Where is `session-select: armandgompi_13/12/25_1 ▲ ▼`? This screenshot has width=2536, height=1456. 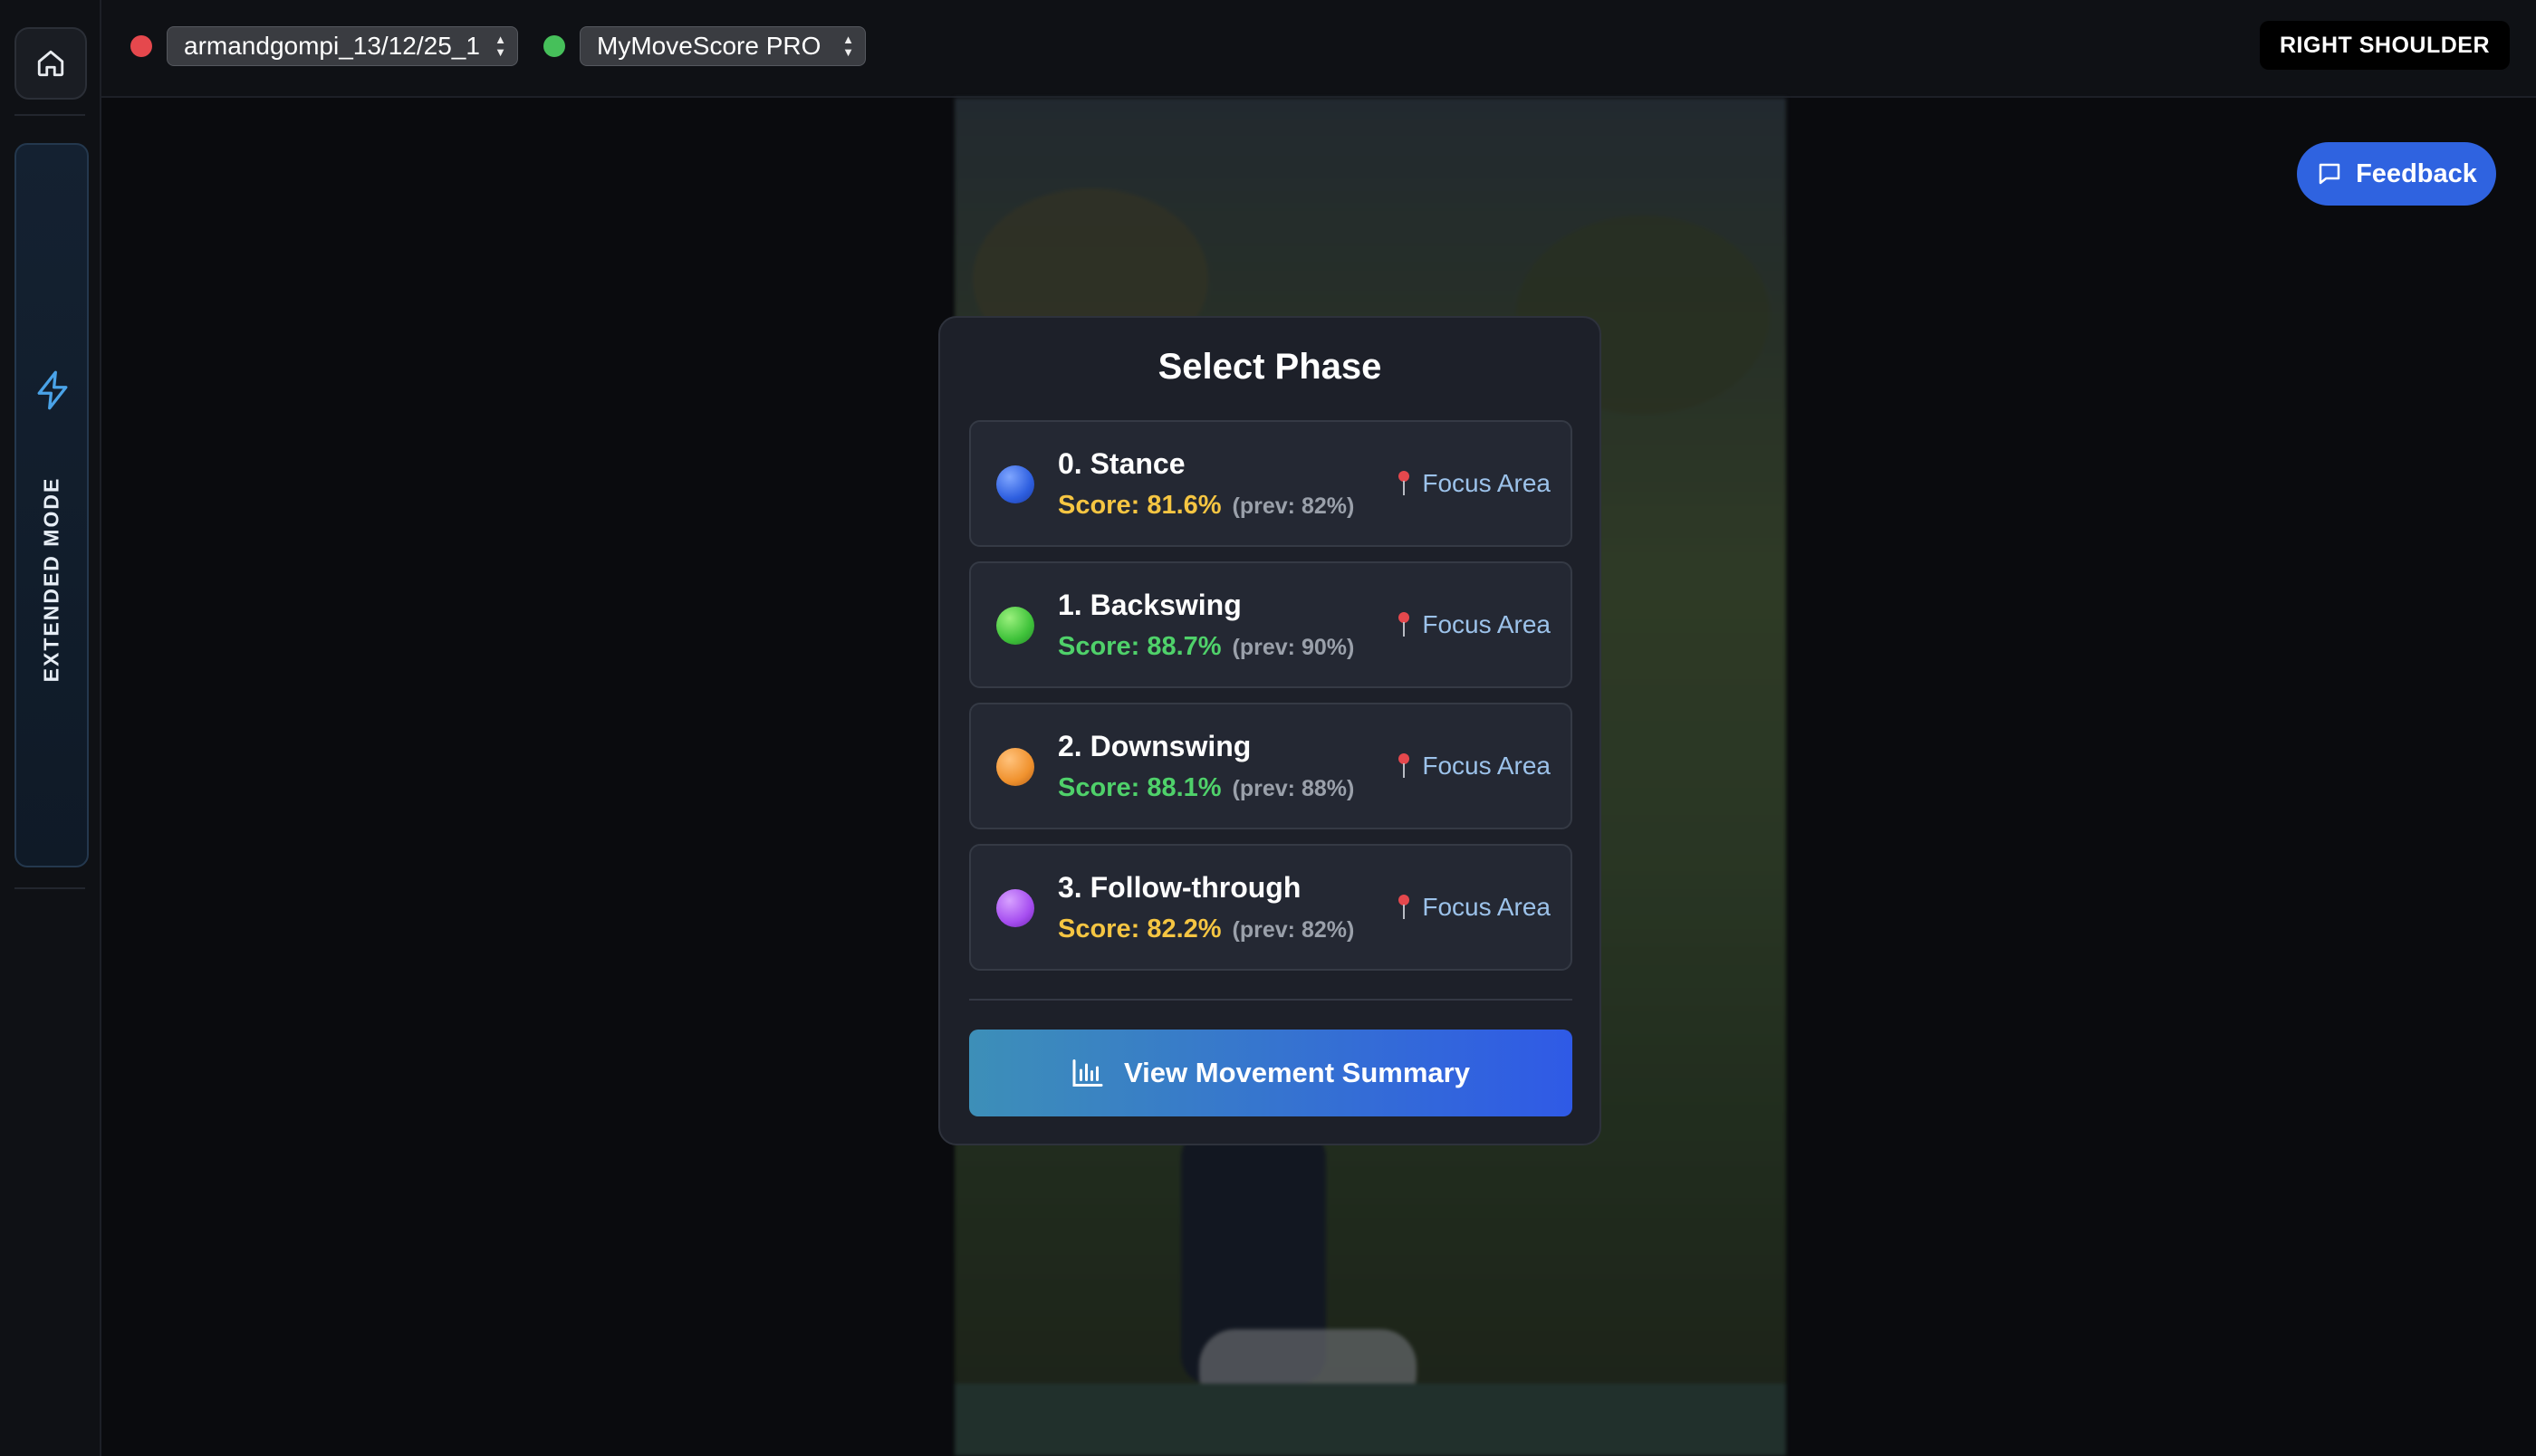 session-select: armandgompi_13/12/25_1 ▲ ▼ is located at coordinates (342, 46).